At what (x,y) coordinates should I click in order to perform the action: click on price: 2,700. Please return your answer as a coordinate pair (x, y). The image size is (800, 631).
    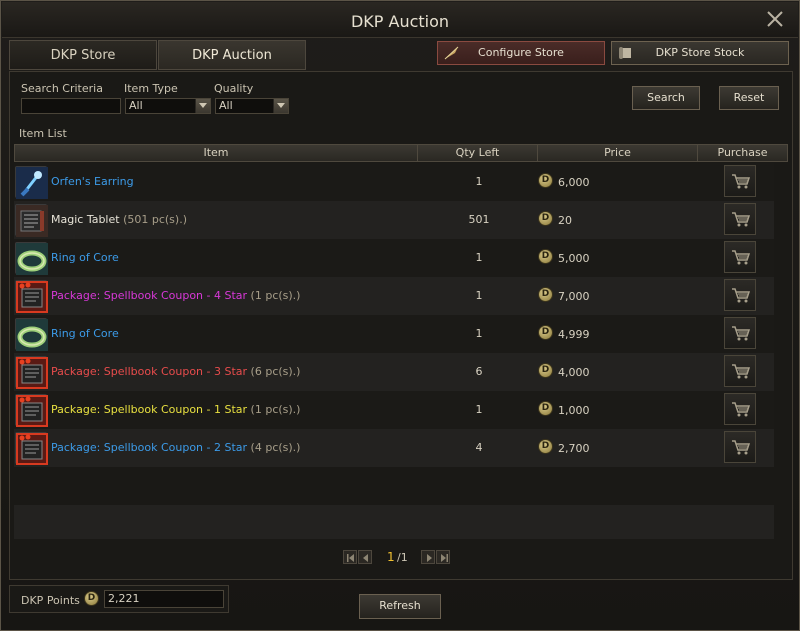
    Looking at the image, I should click on (574, 448).